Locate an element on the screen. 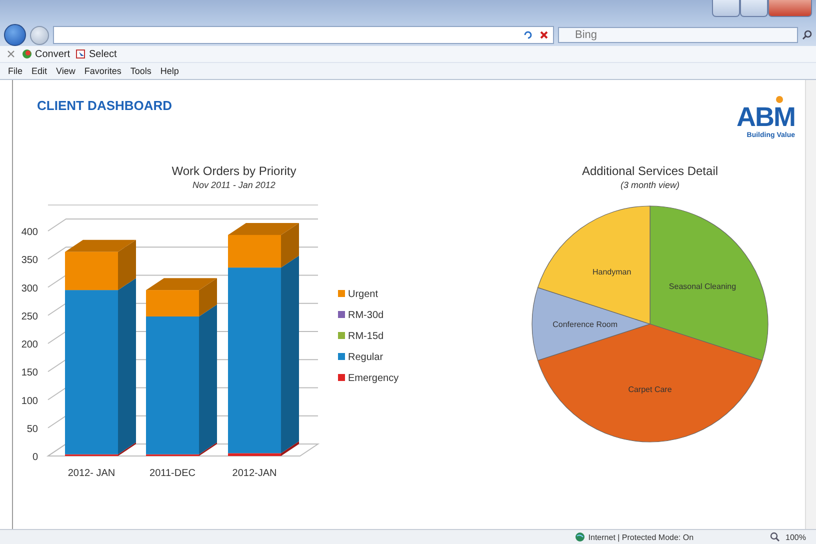 The height and width of the screenshot is (544, 816). menu-item: File is located at coordinates (15, 71).